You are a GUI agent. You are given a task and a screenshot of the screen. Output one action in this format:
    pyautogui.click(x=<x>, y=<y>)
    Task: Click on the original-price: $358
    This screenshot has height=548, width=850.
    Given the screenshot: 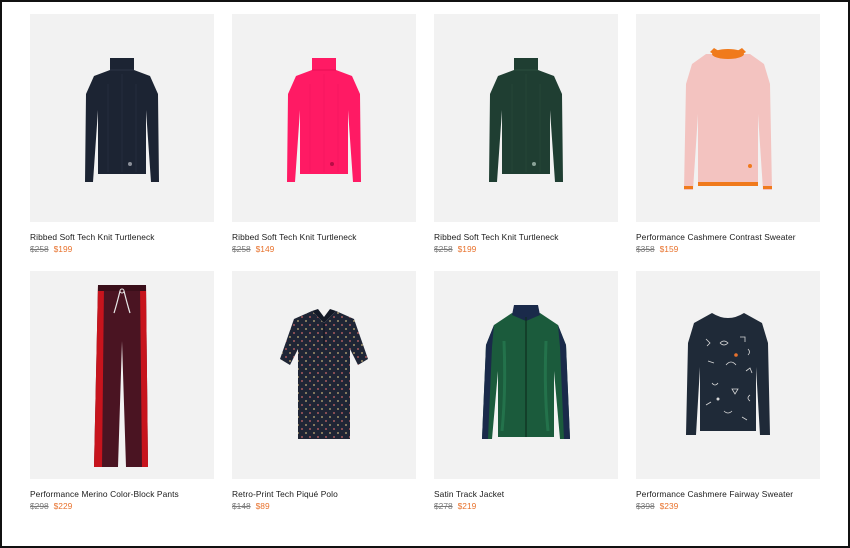 What is the action you would take?
    pyautogui.click(x=645, y=249)
    